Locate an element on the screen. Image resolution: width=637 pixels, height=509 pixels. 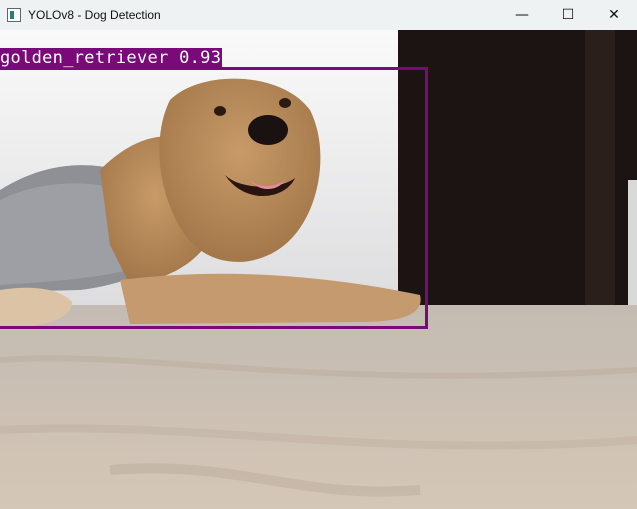
maximize-icon: ☐ is located at coordinates (568, 15).